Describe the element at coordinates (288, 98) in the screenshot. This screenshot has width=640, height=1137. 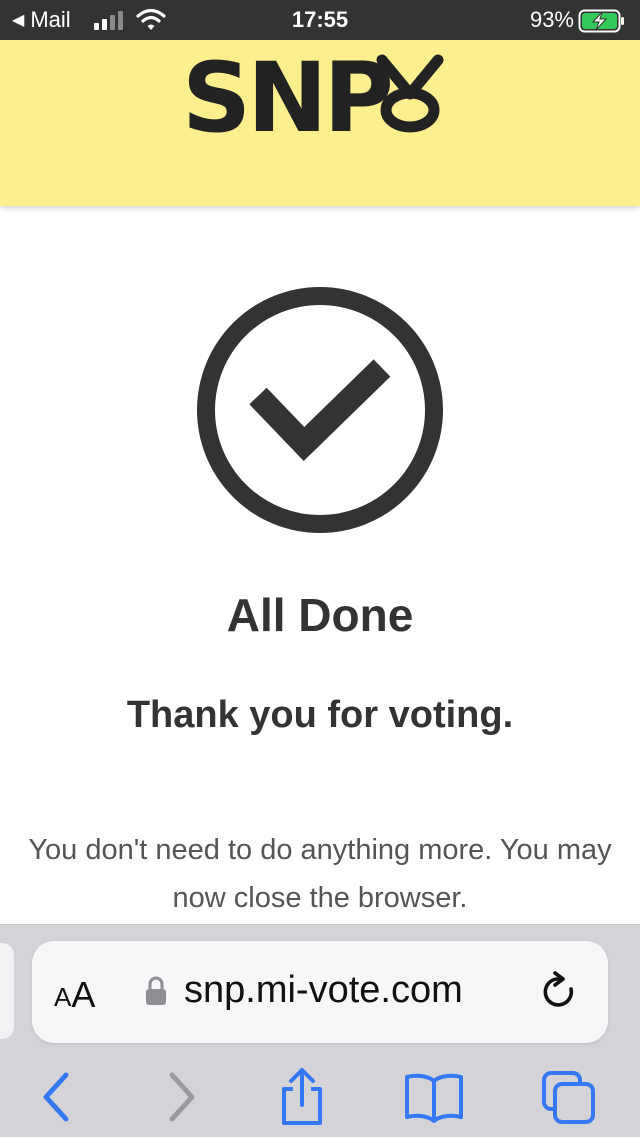
I see `logo-text: SNP` at that location.